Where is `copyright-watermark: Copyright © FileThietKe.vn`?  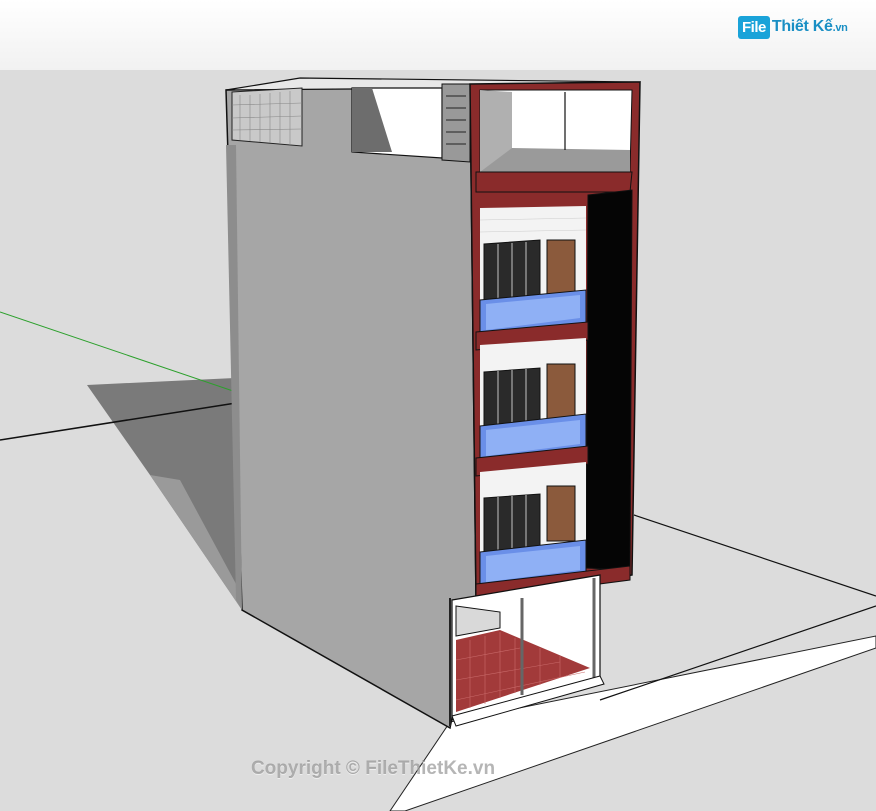
copyright-watermark: Copyright © FileThietKe.vn is located at coordinates (438, 769).